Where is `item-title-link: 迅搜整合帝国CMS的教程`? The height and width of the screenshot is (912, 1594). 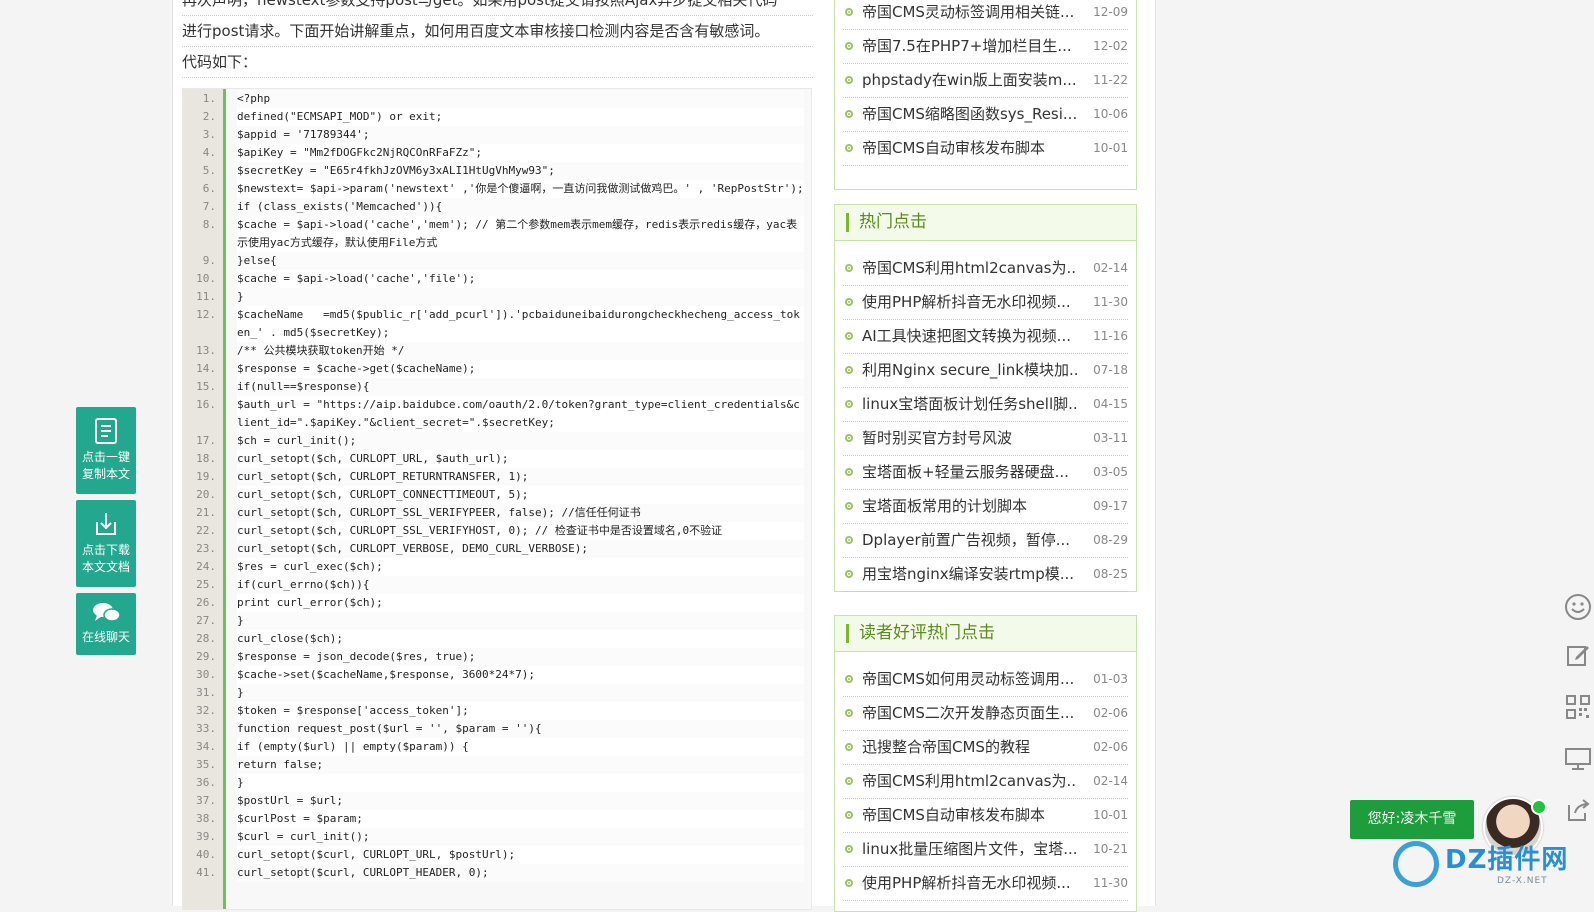 item-title-link: 迅搜整合帝国CMS的教程 is located at coordinates (969, 747).